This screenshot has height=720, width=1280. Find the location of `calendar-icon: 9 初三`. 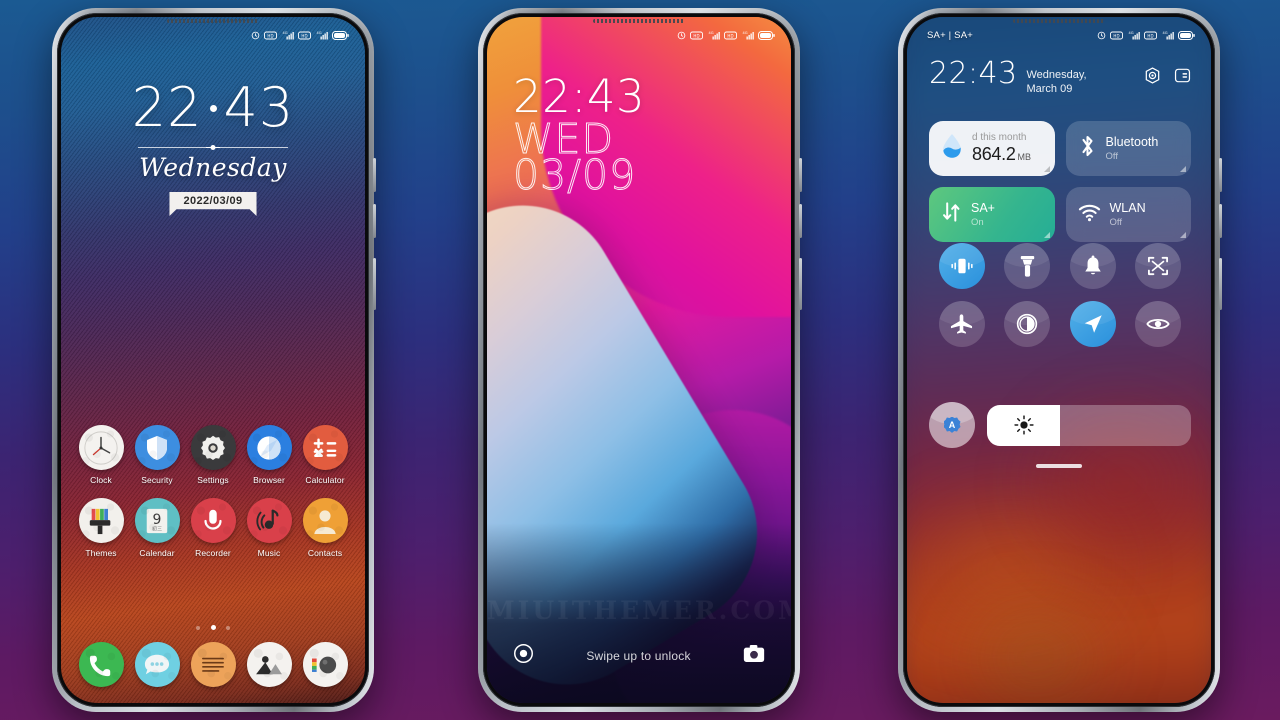

calendar-icon: 9 初三 is located at coordinates (157, 520).